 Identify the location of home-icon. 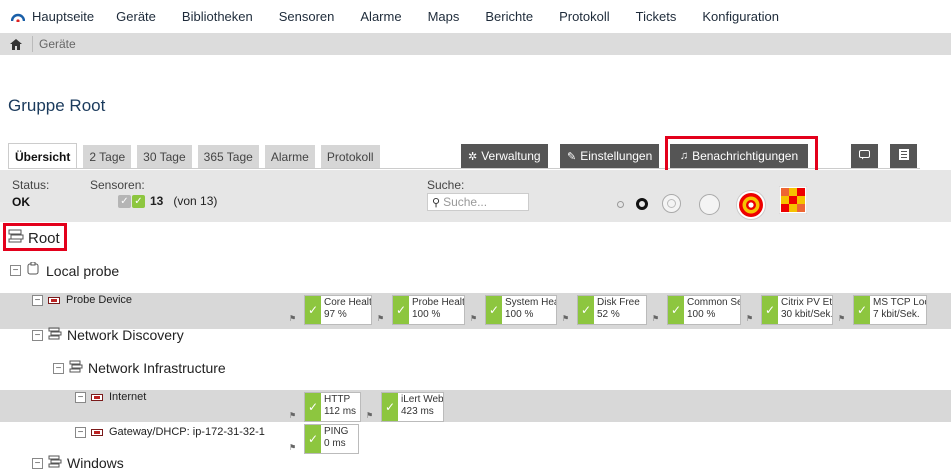
(17, 44).